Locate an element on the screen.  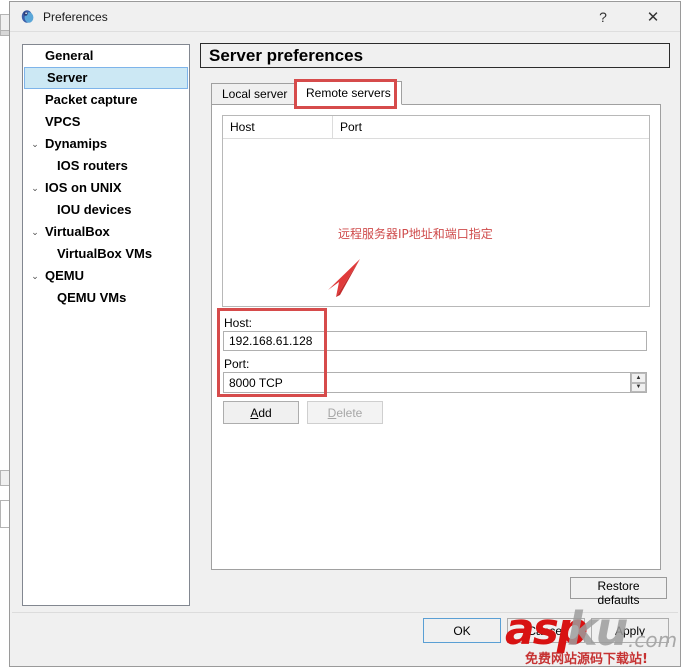
port-spinner: ▲ ▼ is located at coordinates (638, 382).